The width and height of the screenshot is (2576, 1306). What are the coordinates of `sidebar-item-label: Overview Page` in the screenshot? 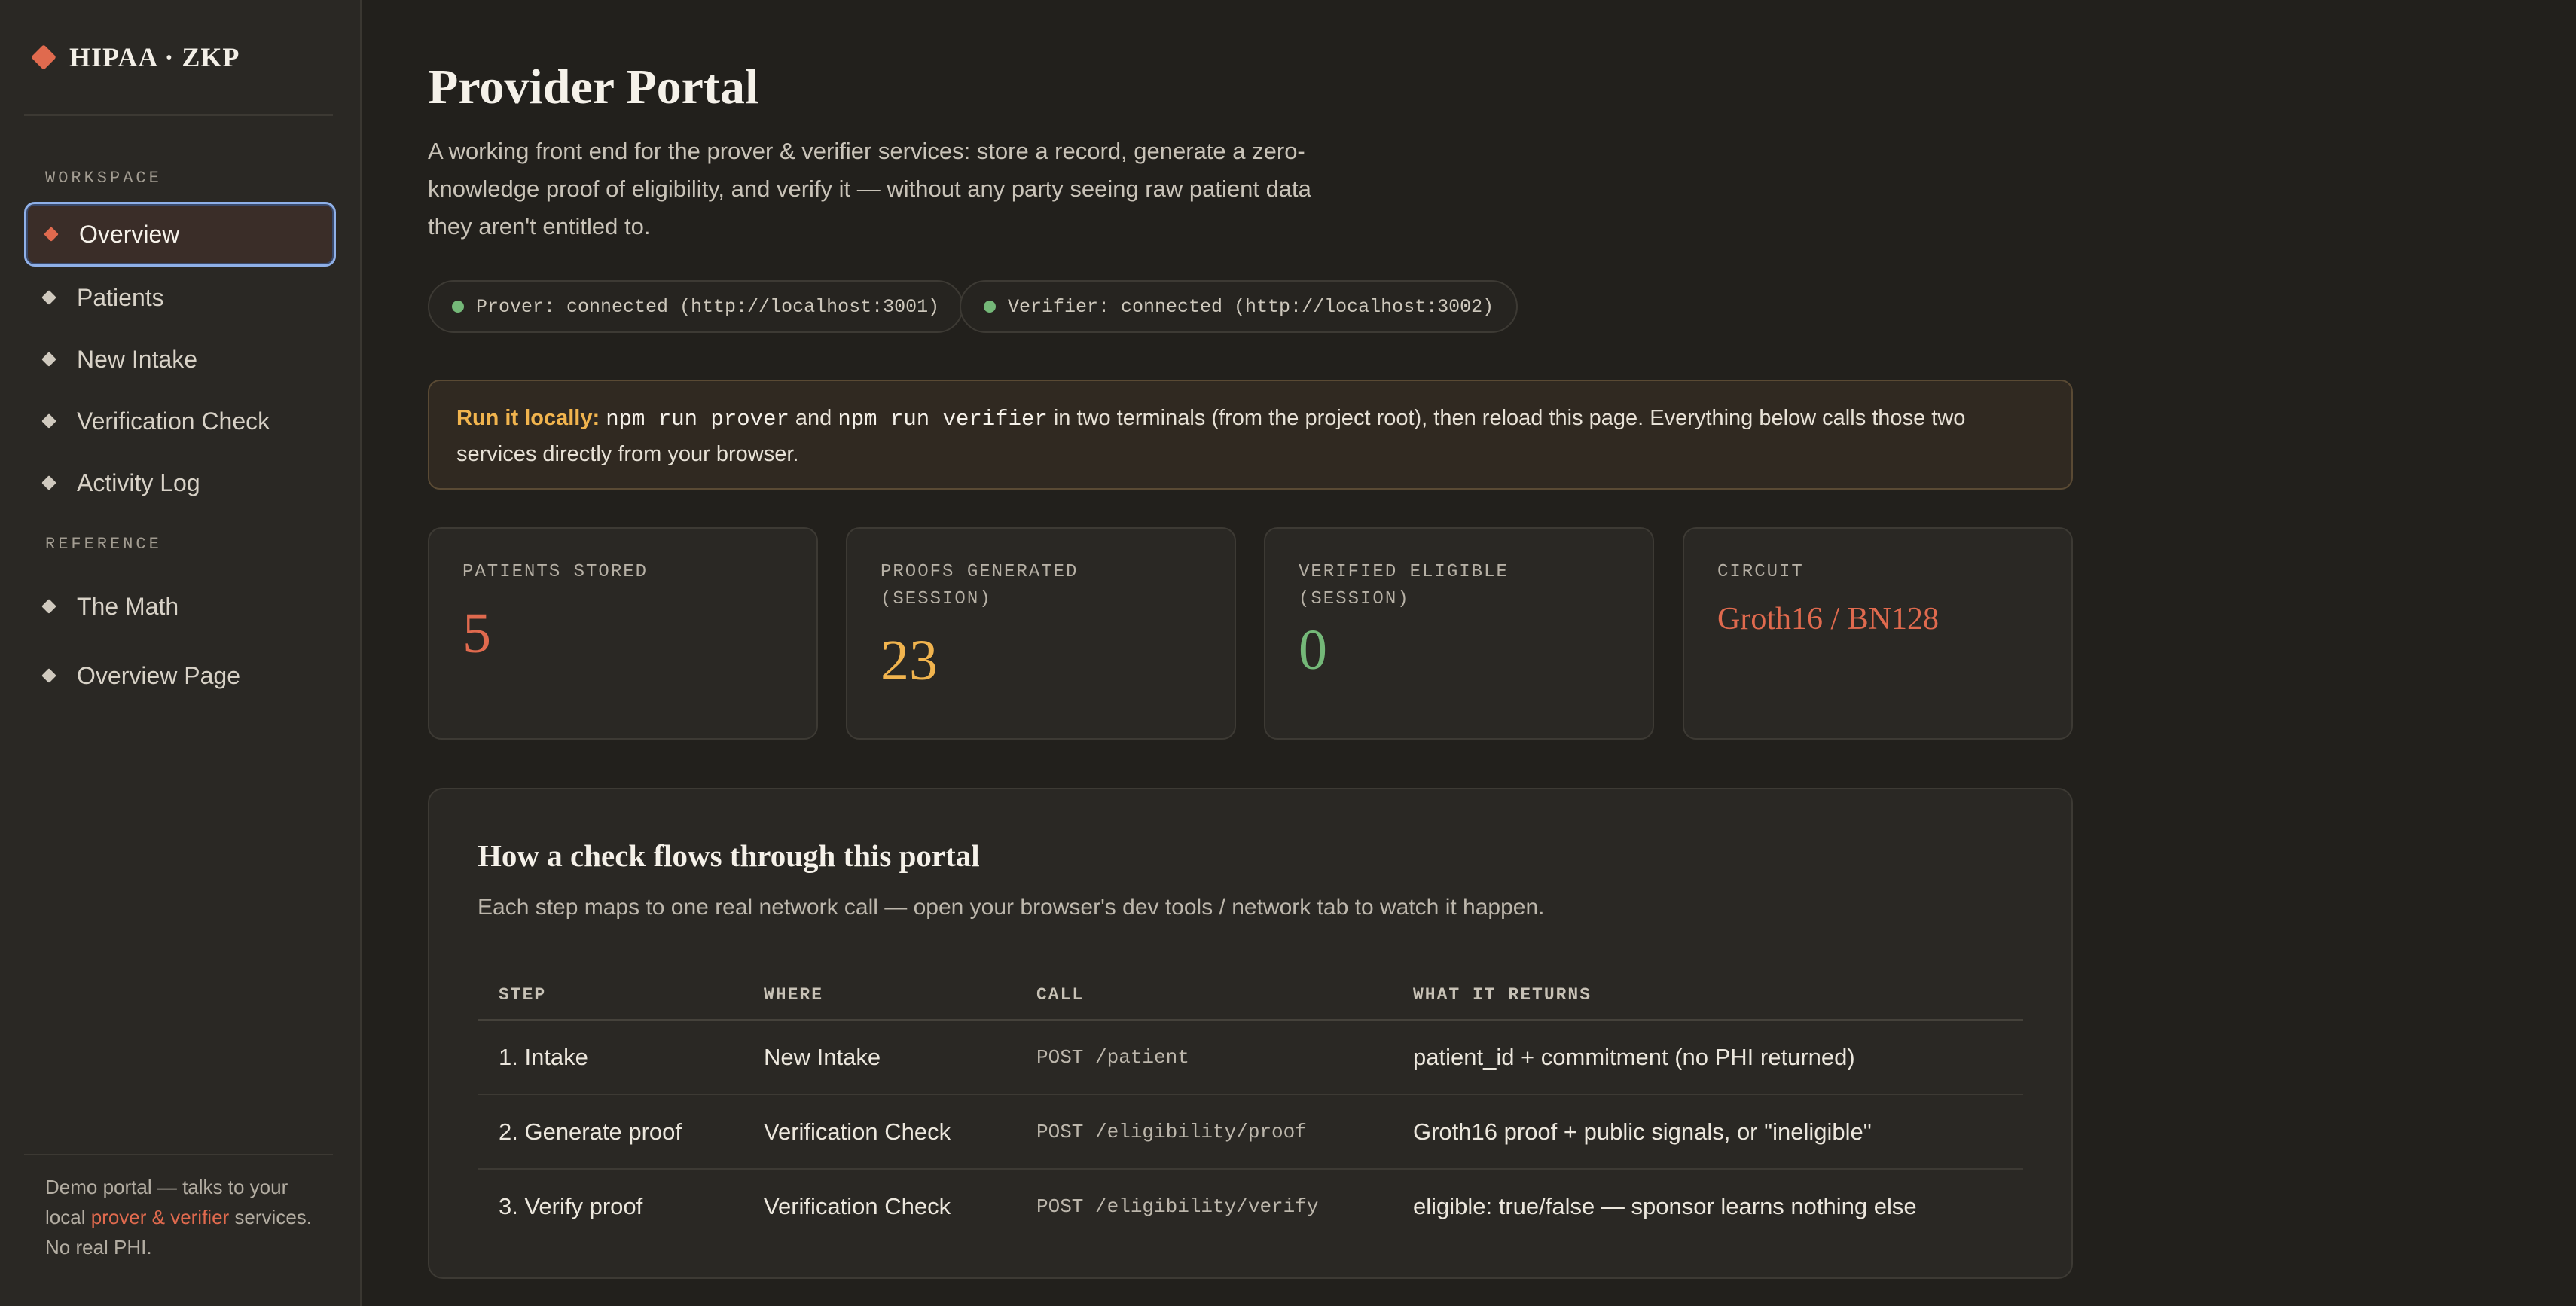 It's located at (158, 675).